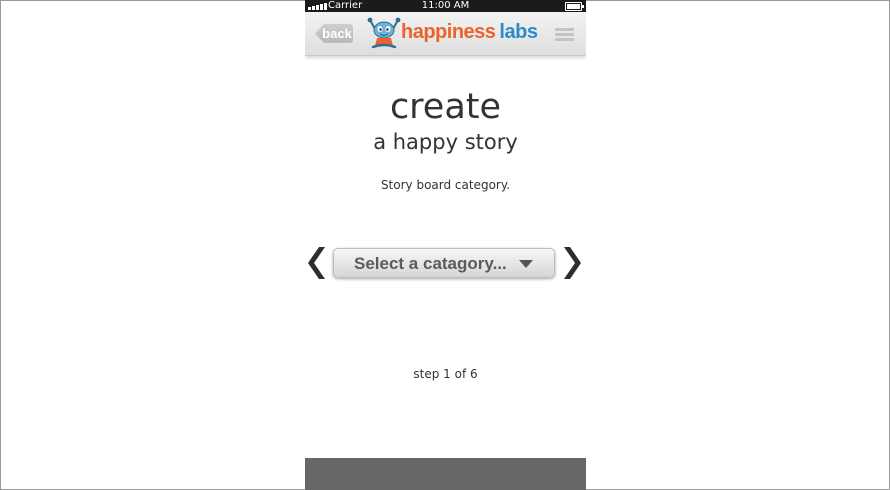 This screenshot has height=490, width=890. Describe the element at coordinates (334, 33) in the screenshot. I see `back-button: back` at that location.